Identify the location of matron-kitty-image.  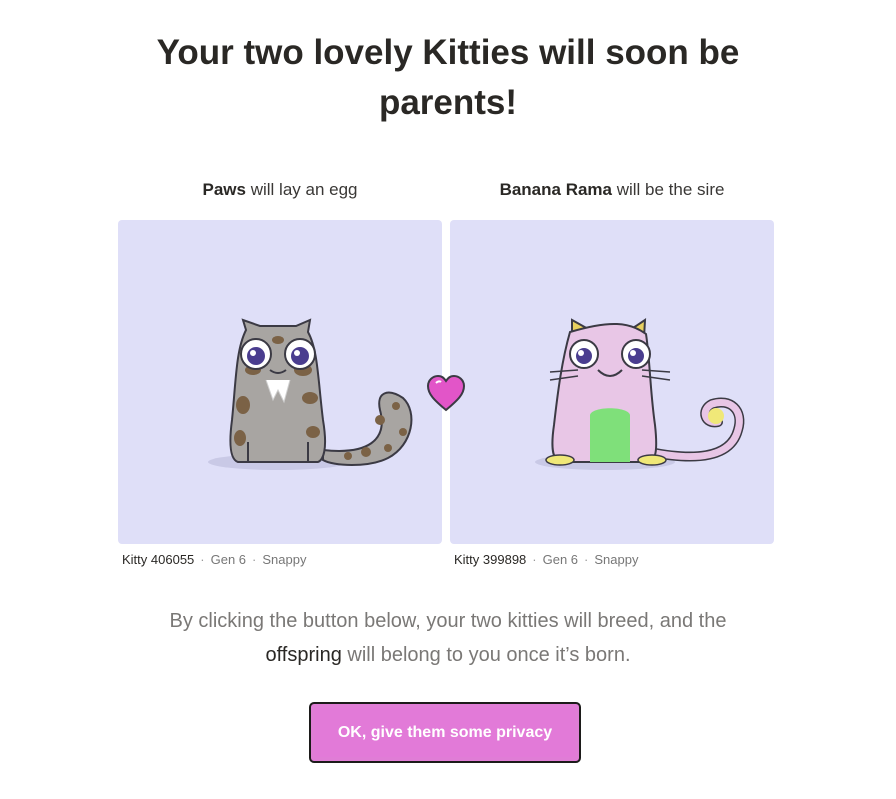
(310, 394).